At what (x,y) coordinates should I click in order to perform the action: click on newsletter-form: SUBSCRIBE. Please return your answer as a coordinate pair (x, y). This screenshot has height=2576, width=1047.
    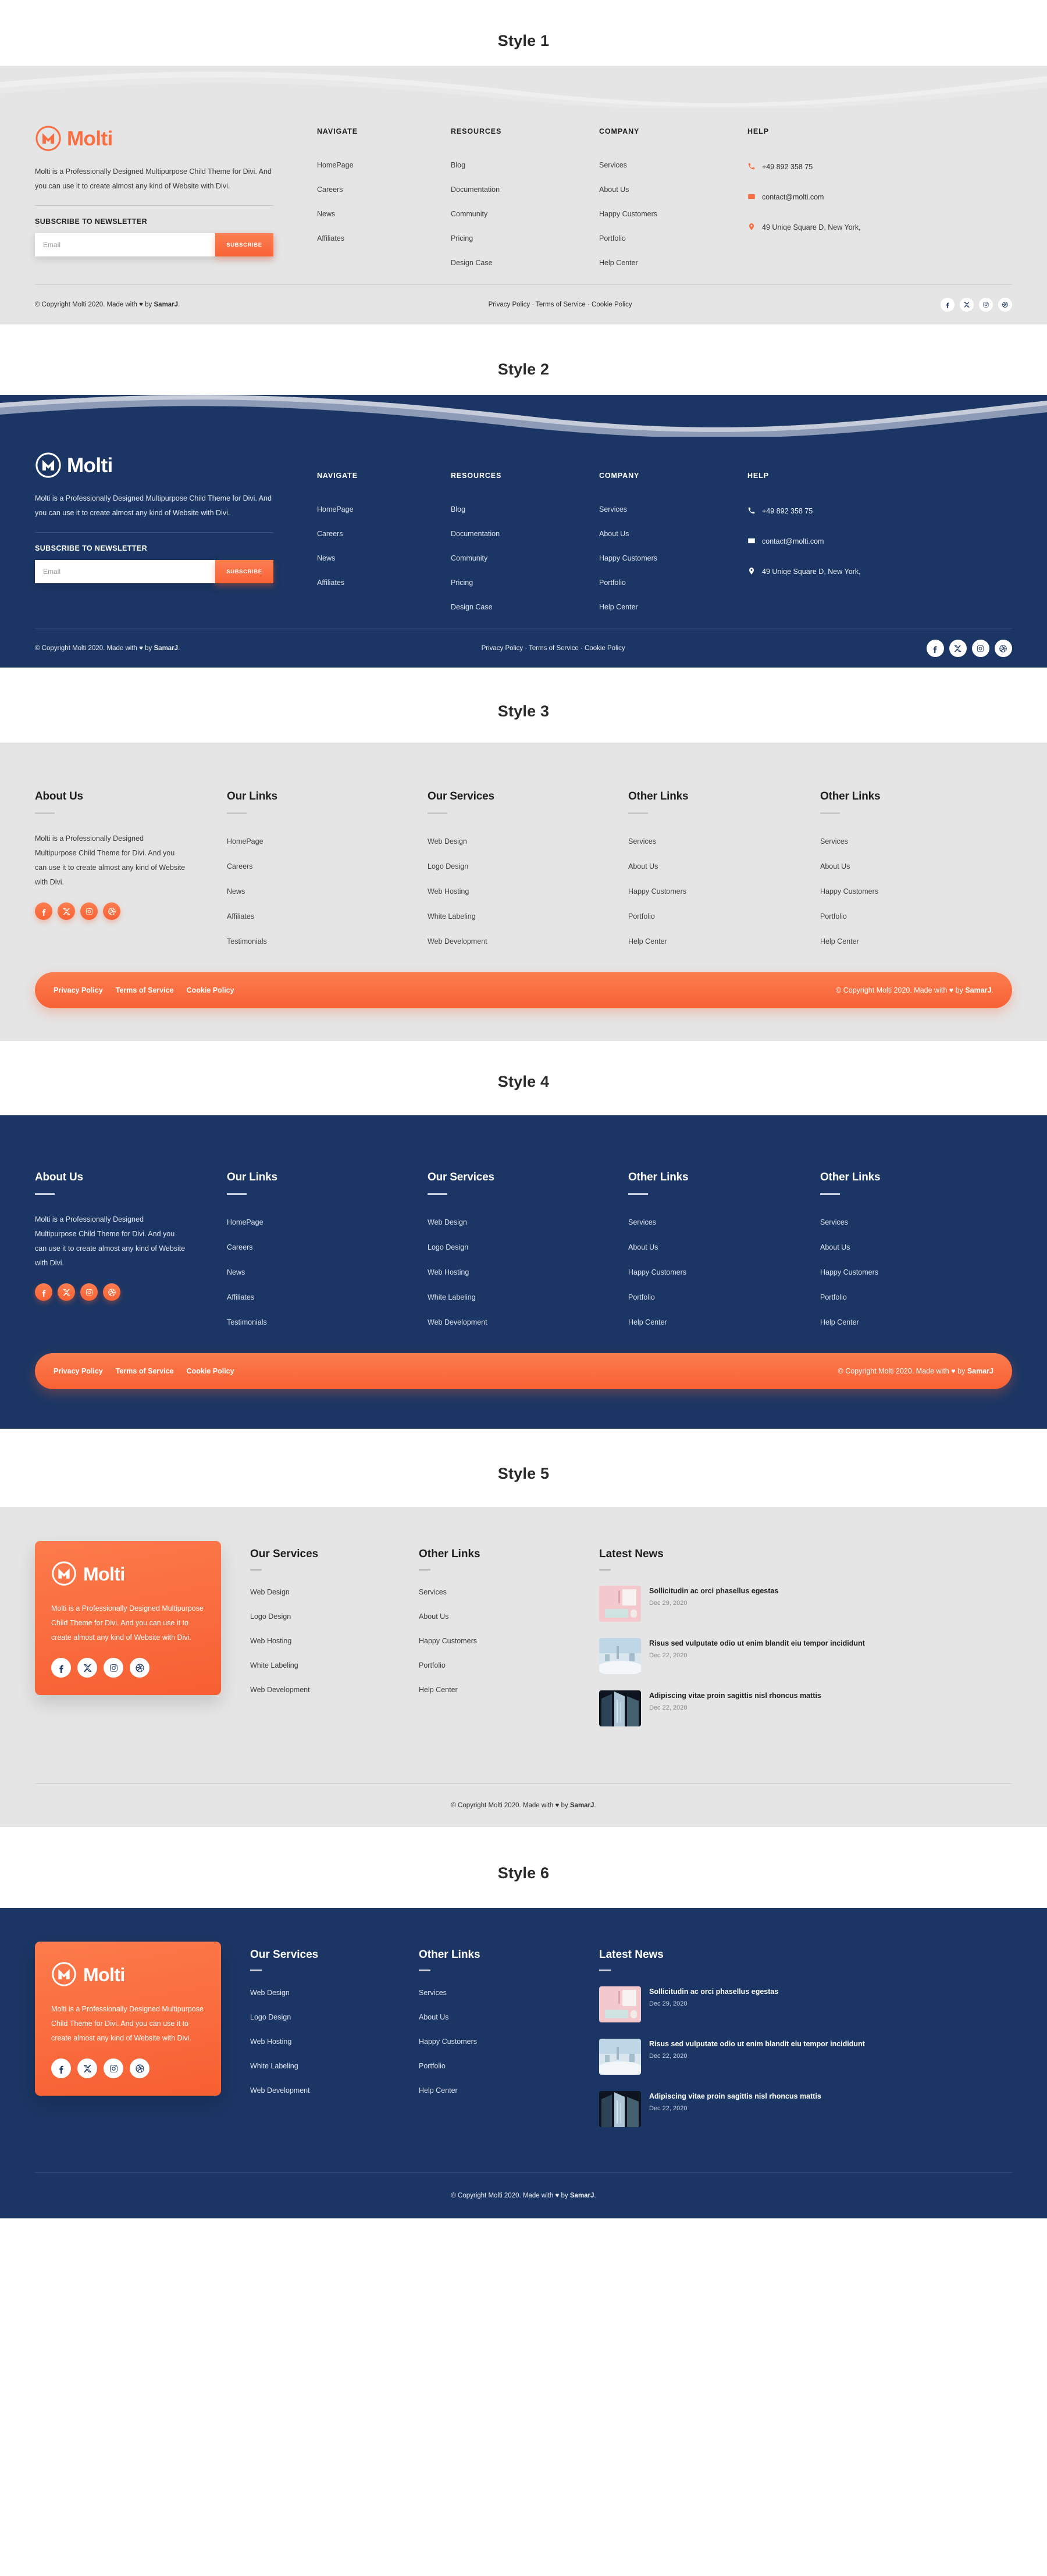
    Looking at the image, I should click on (154, 571).